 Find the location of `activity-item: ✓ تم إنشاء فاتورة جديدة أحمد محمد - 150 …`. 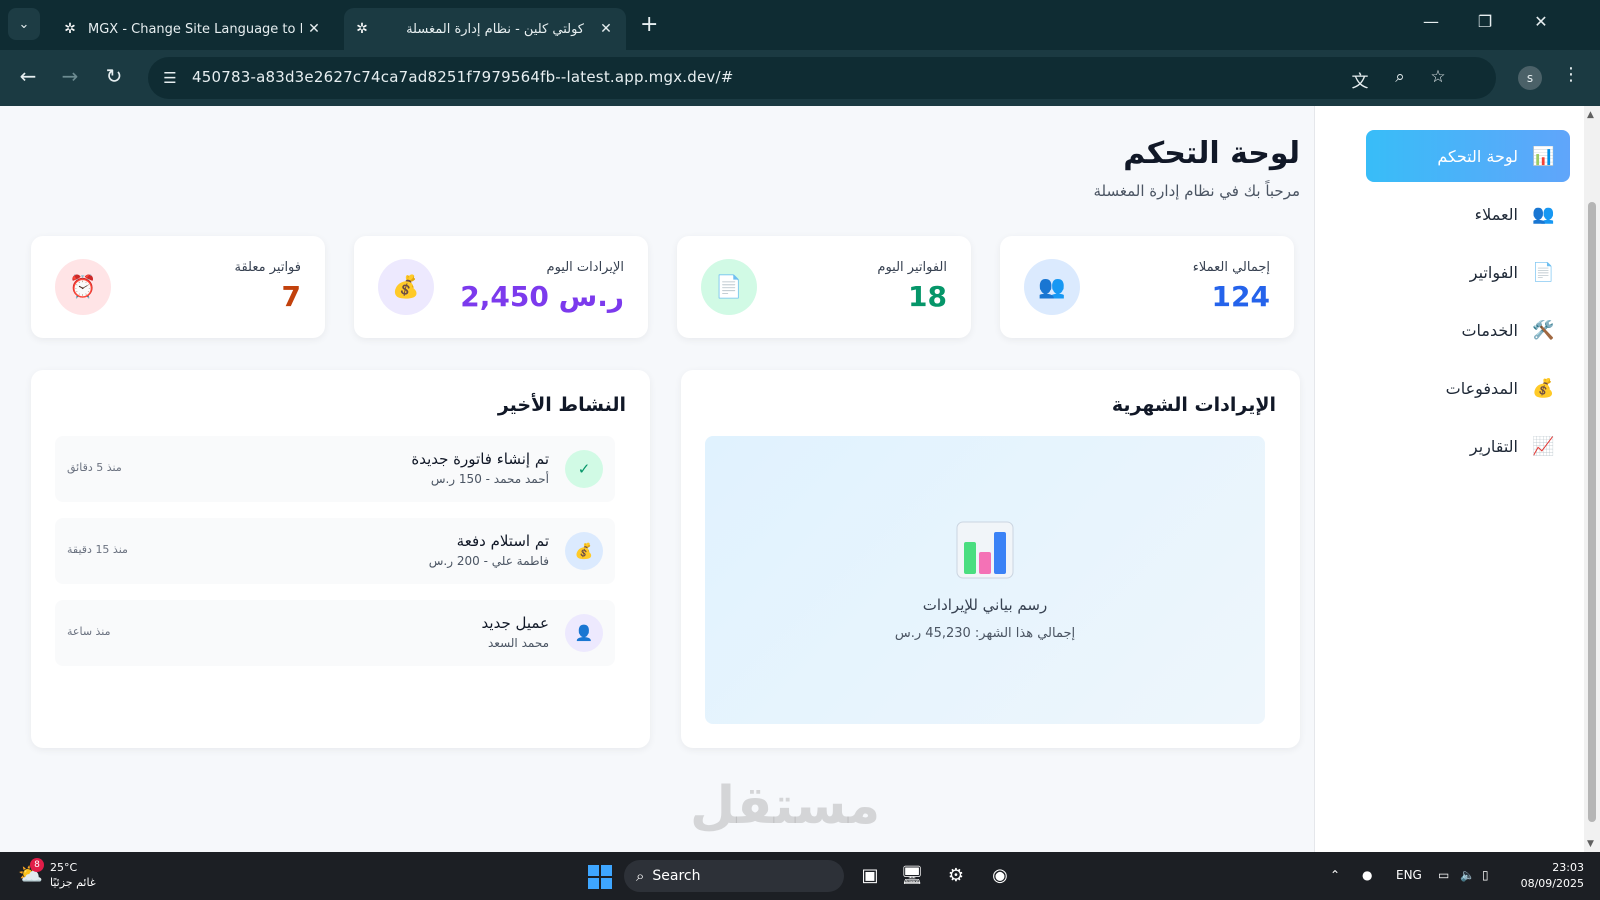

activity-item: ✓ تم إنشاء فاتورة جديدة أحمد محمد - 150 … is located at coordinates (335, 469).